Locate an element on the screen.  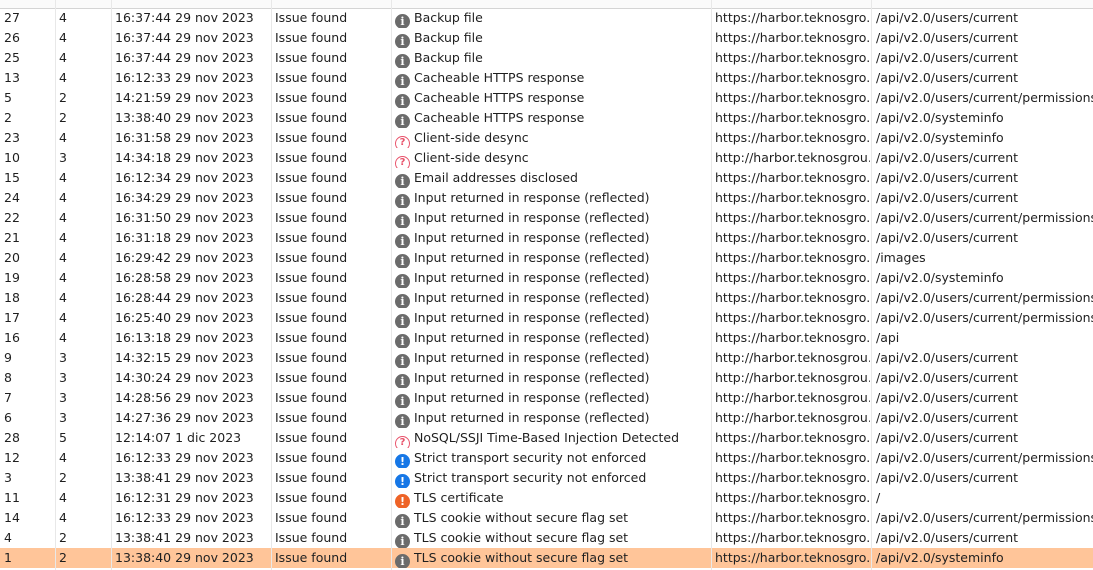
issue-time: 16:34:29 29 nov 2023 is located at coordinates (184, 197).